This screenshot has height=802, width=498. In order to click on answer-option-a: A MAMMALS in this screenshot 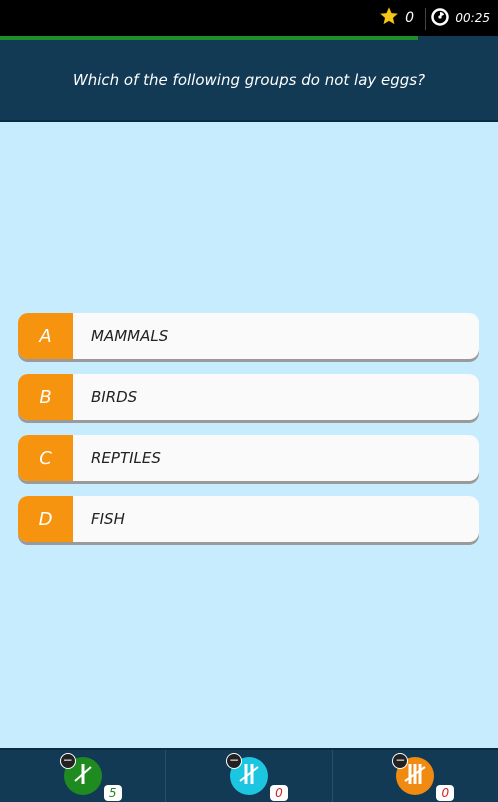, I will do `click(248, 336)`.